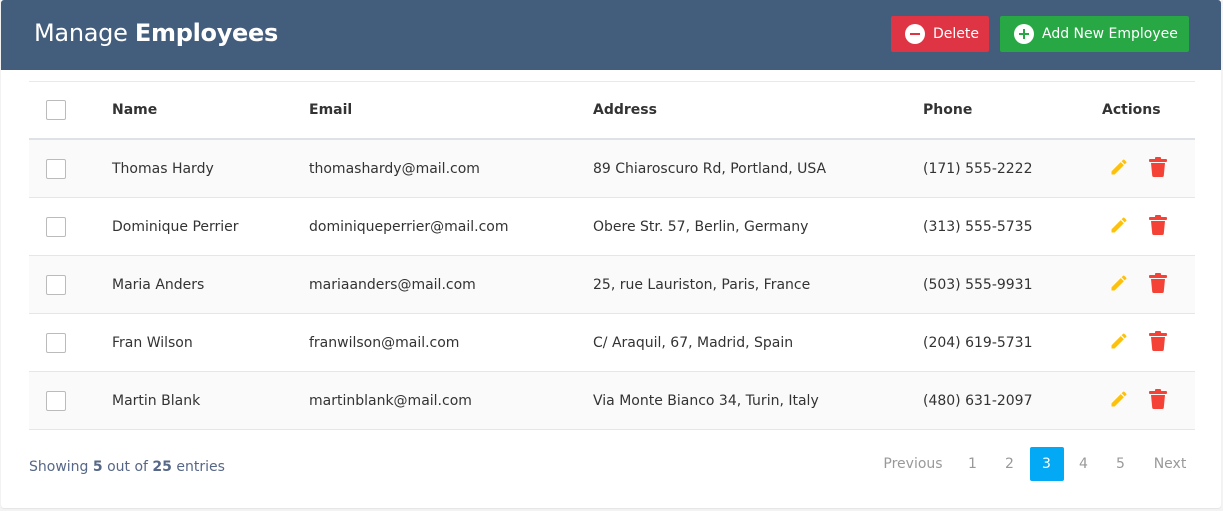 Image resolution: width=1223 pixels, height=511 pixels. I want to click on table-header: Name Email Address Phone Actions, so click(612, 110).